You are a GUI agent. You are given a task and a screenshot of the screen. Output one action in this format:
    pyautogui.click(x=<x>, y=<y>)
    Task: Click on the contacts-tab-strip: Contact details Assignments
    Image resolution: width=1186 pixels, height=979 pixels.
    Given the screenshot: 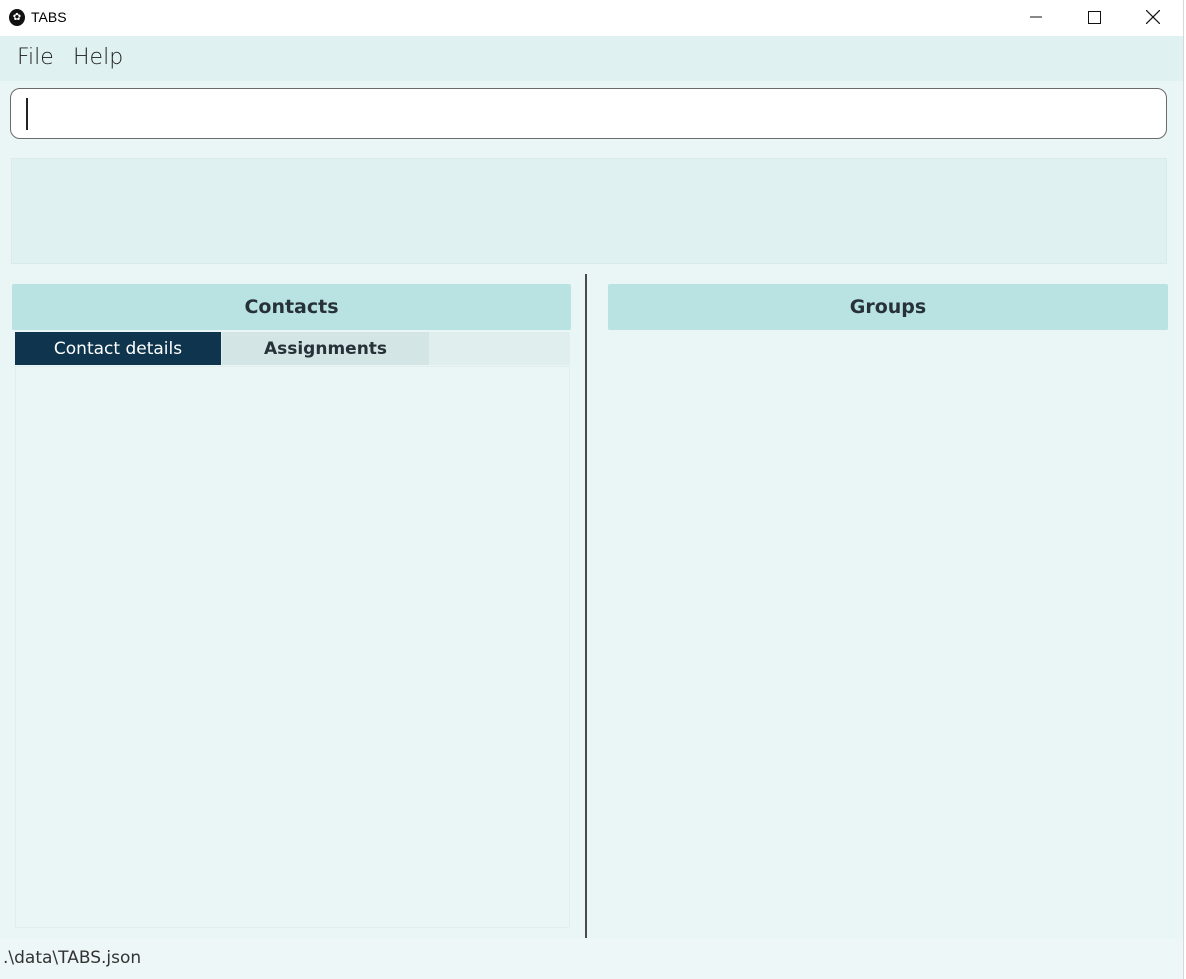 What is the action you would take?
    pyautogui.click(x=292, y=348)
    